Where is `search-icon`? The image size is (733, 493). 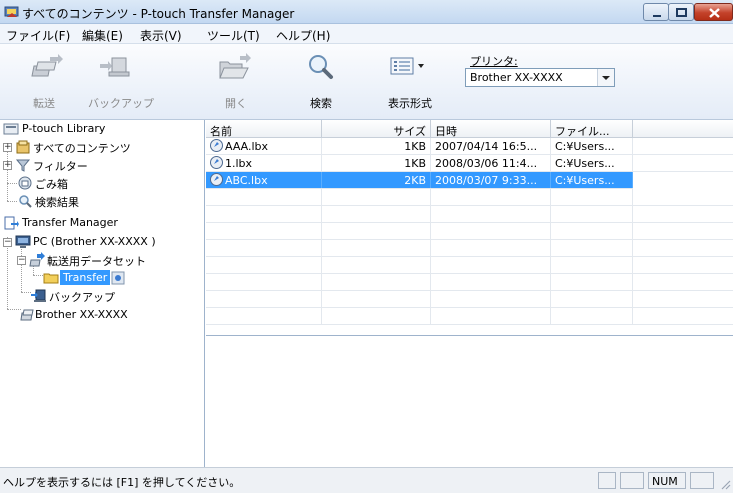
search-icon is located at coordinates (321, 67).